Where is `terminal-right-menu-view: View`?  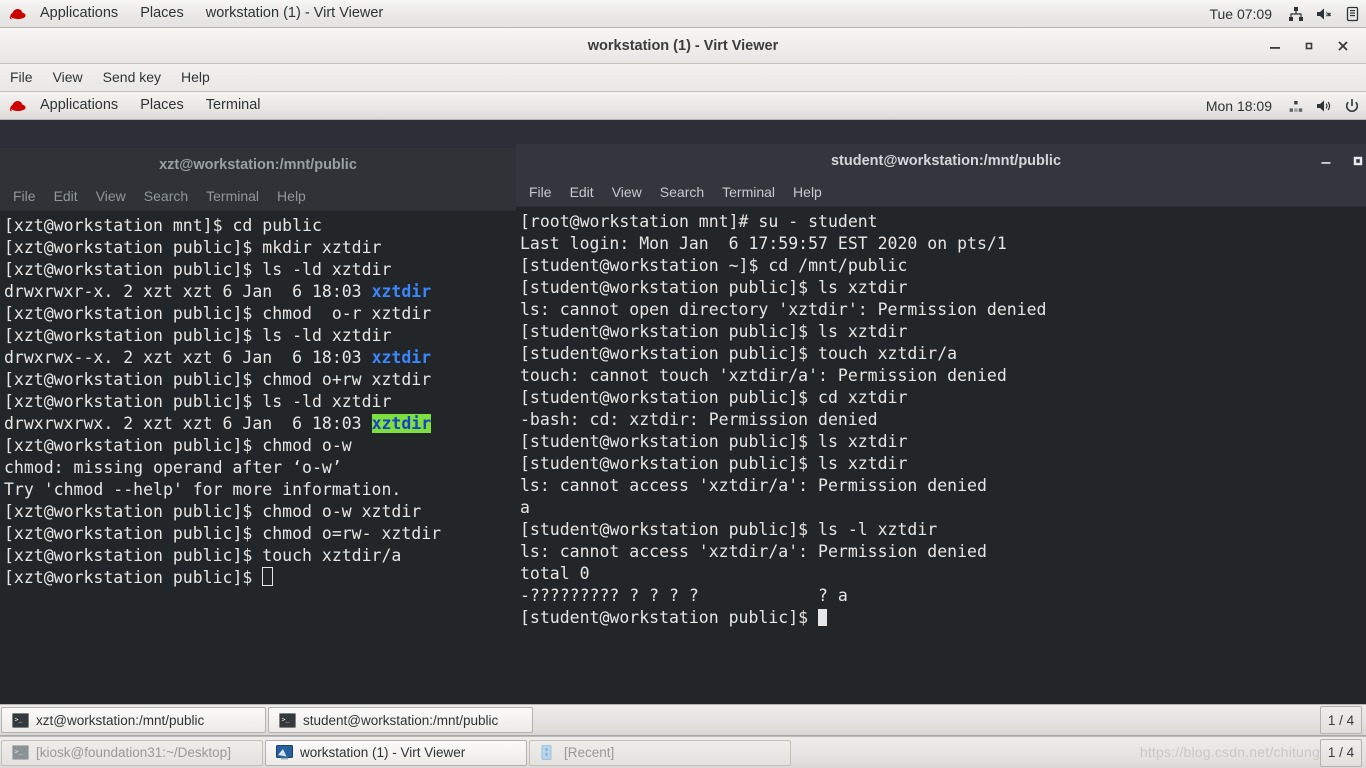
terminal-right-menu-view: View is located at coordinates (627, 192).